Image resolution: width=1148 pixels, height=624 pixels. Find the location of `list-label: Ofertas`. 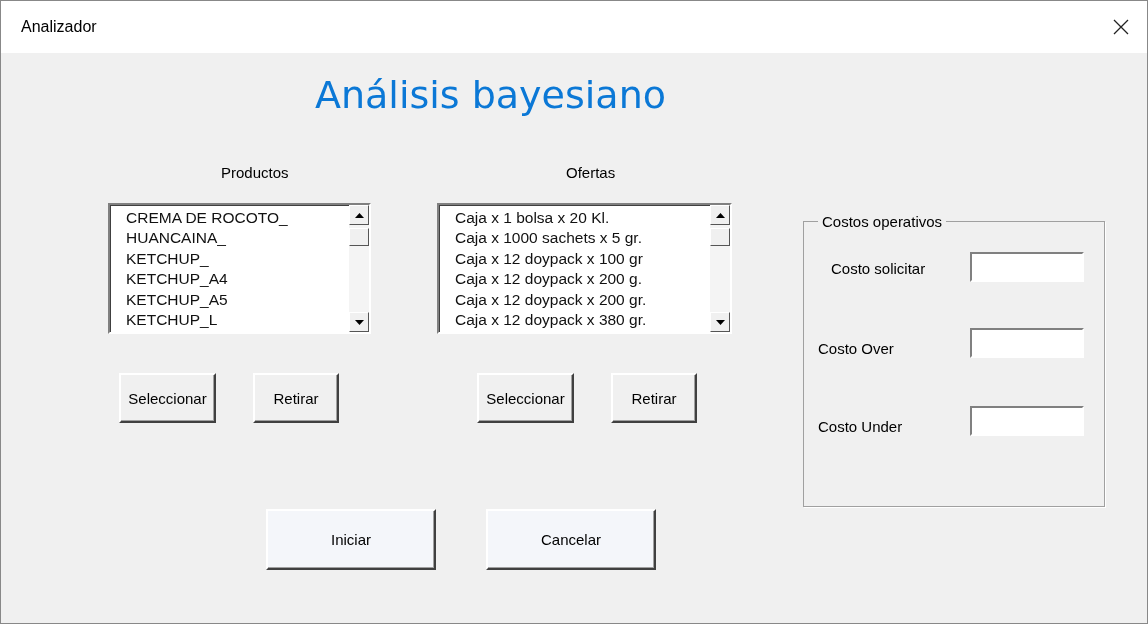

list-label: Ofertas is located at coordinates (591, 173).